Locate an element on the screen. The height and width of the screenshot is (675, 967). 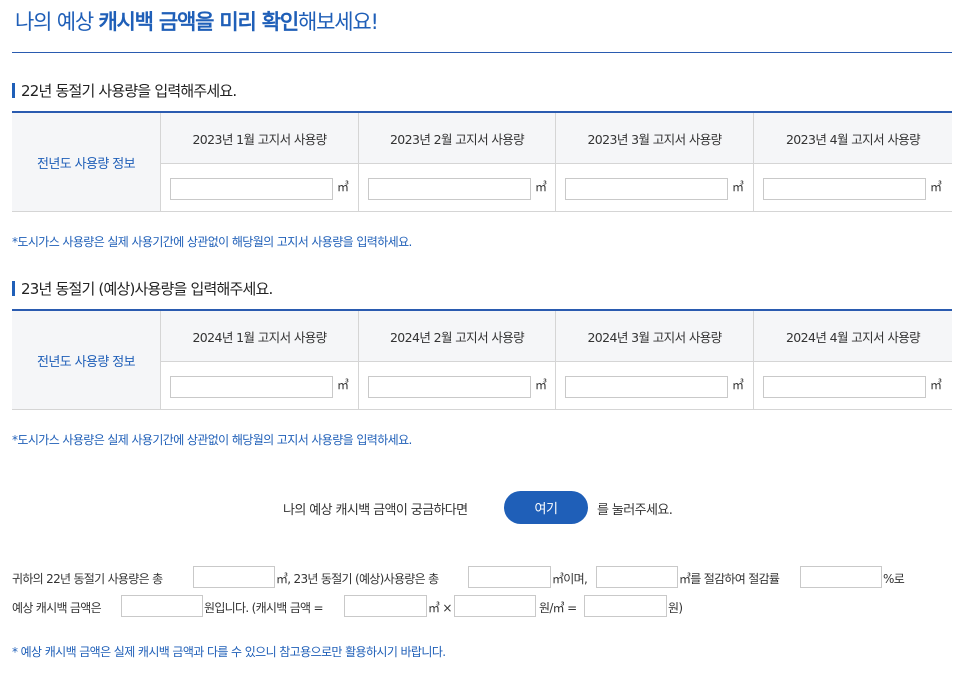
prompt-text: 나의 예상 캐시백 금액이 궁금하다면 is located at coordinates (375, 510).